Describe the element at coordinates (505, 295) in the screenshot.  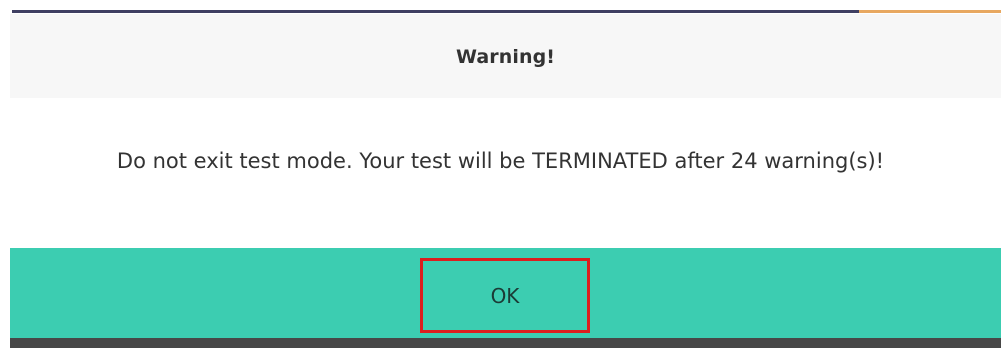
I see `ok-button: OK` at that location.